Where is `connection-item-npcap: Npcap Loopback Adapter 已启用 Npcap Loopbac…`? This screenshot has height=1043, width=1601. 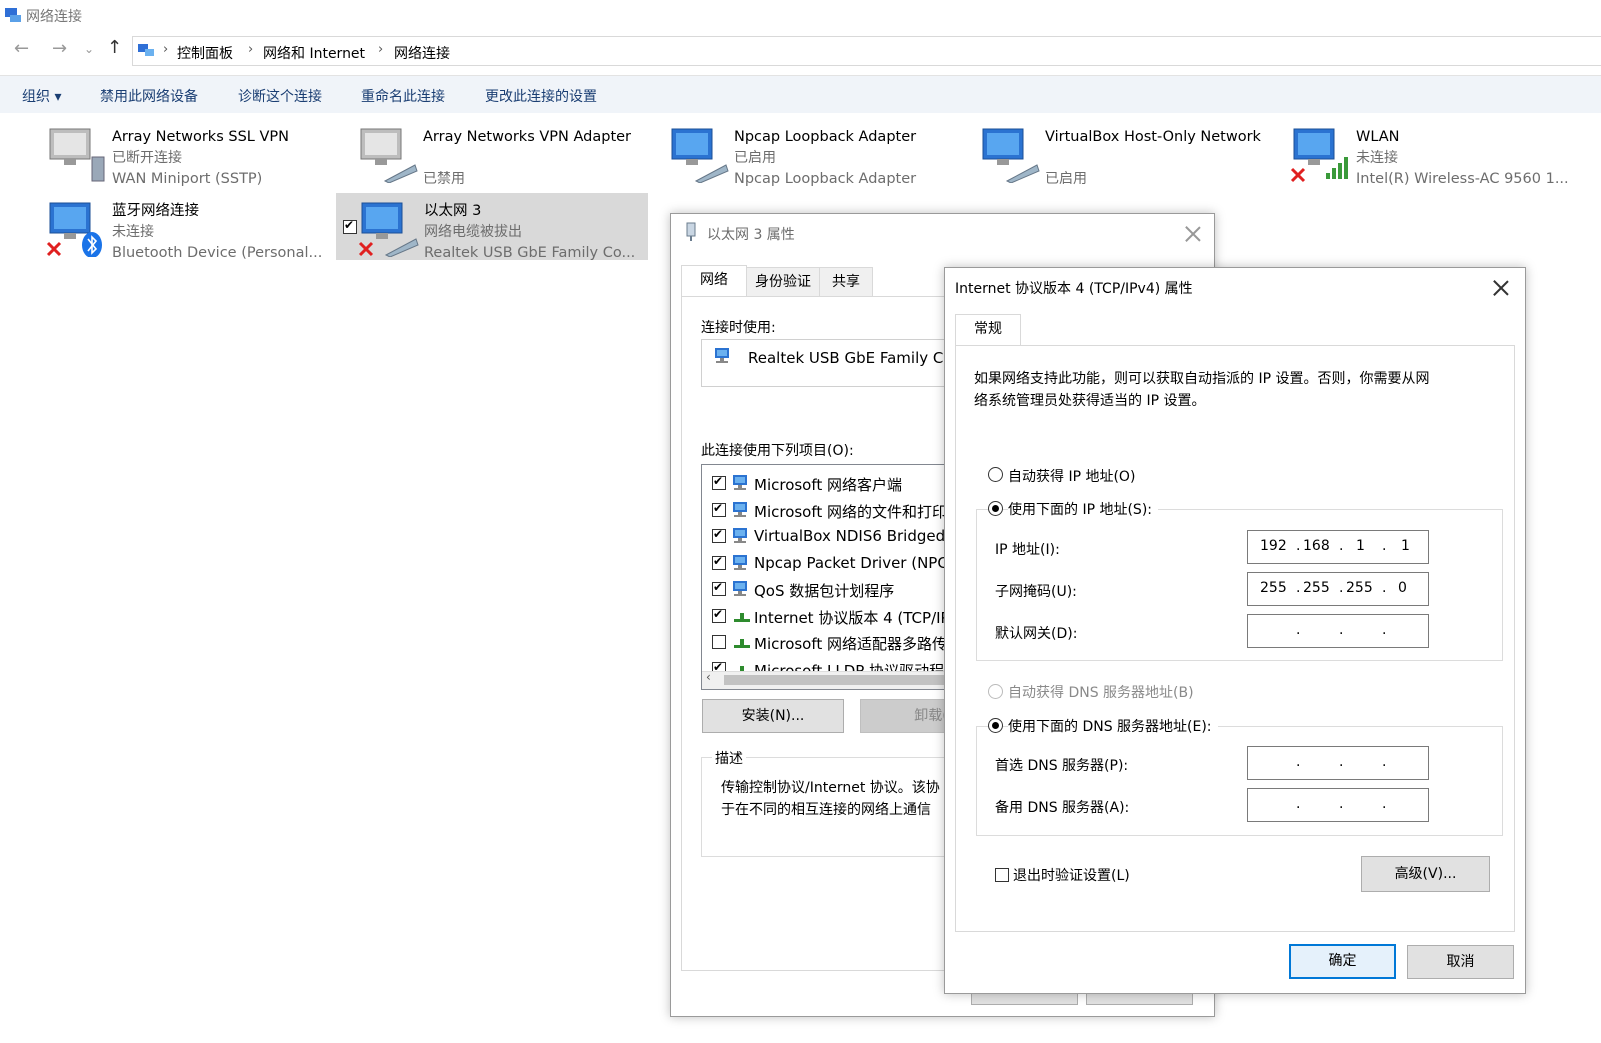 connection-item-npcap: Npcap Loopback Adapter 已启用 Npcap Loopbac… is located at coordinates (807, 153).